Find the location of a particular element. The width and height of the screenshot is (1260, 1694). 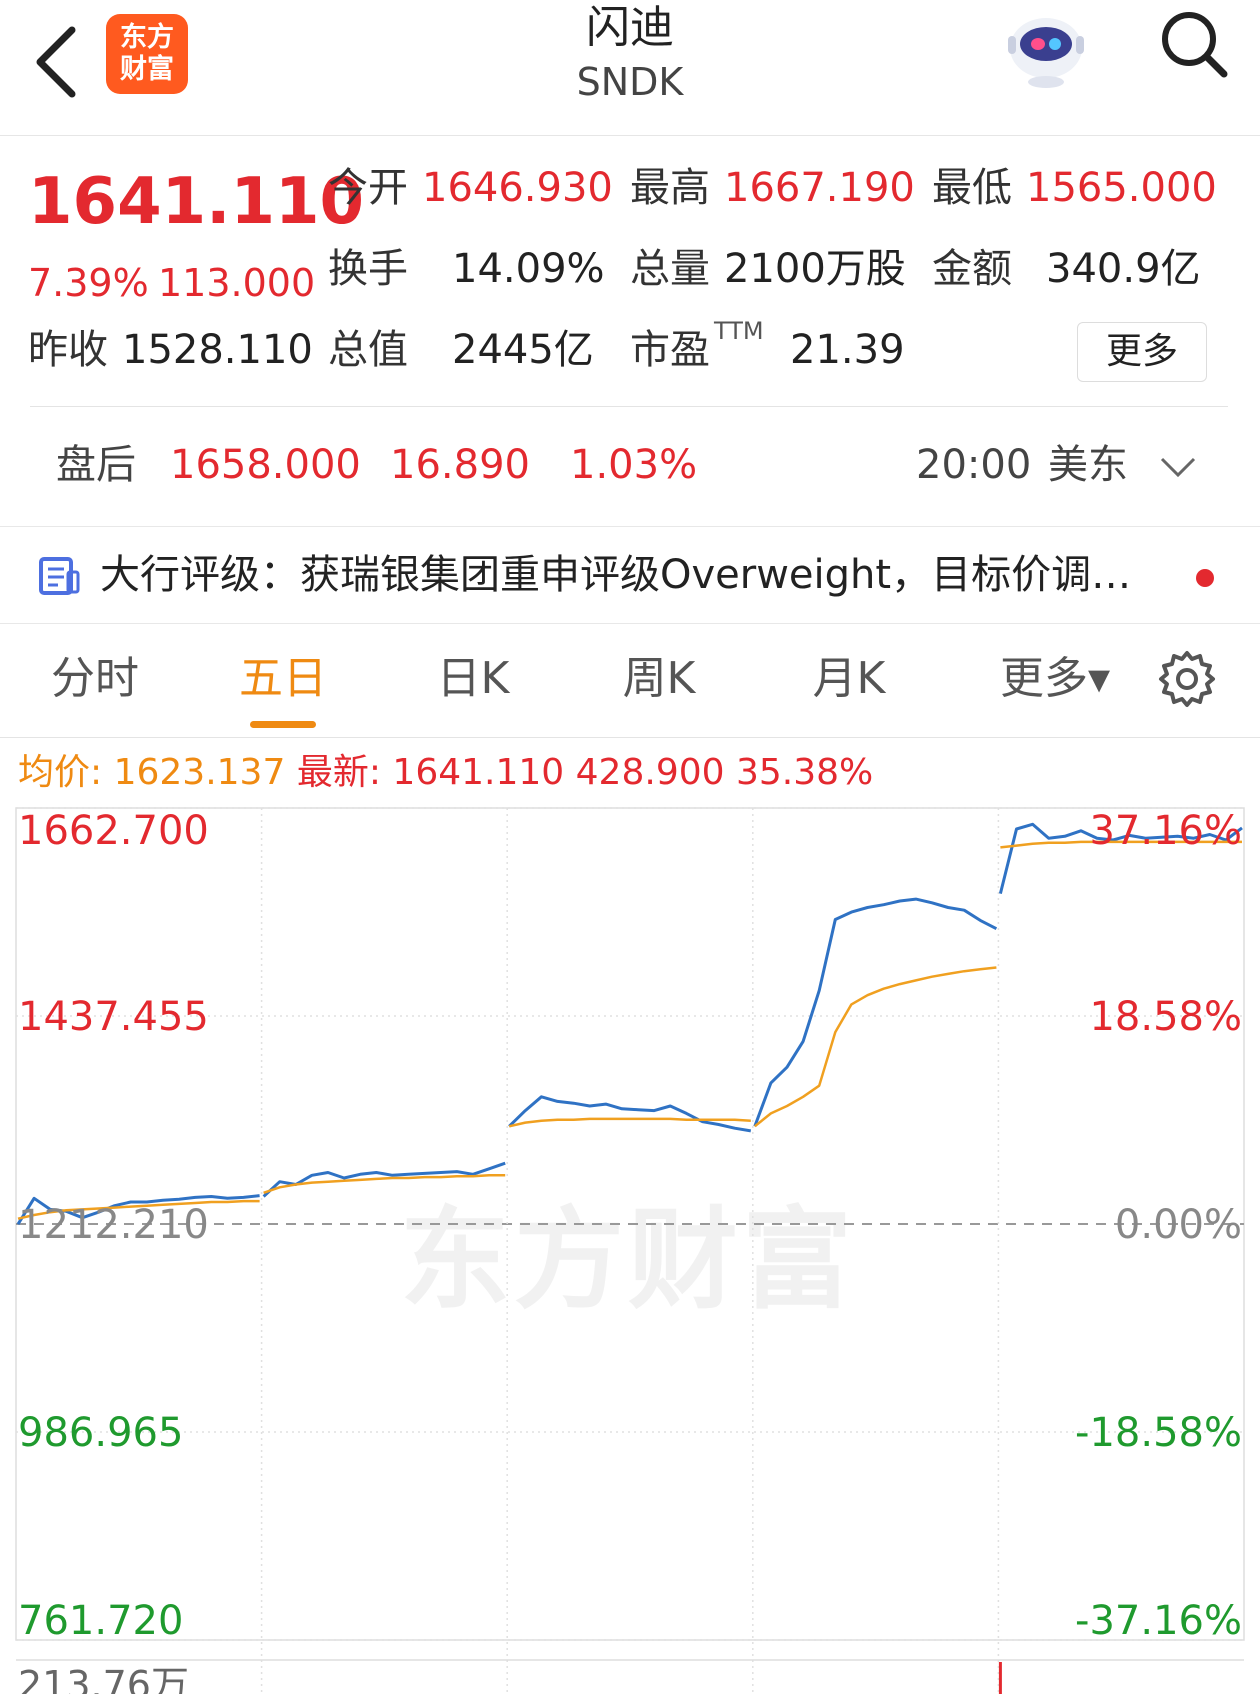

y-tick-right: 37.16% is located at coordinates (1165, 831).